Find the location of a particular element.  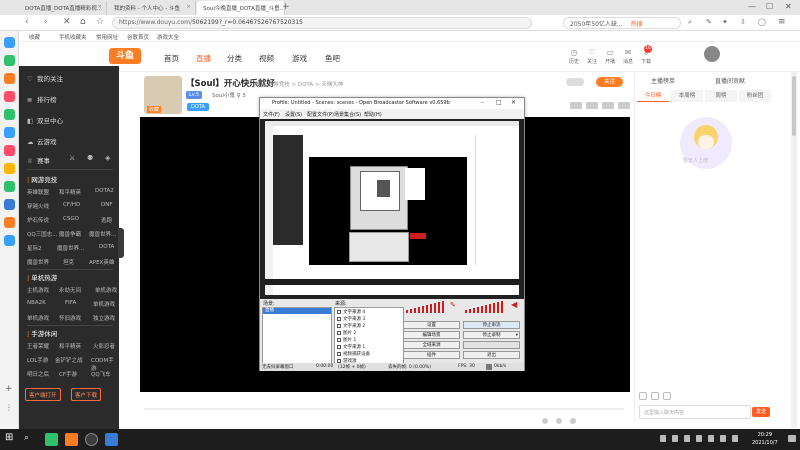

category-link: 单机游戏 is located at coordinates (104, 304).